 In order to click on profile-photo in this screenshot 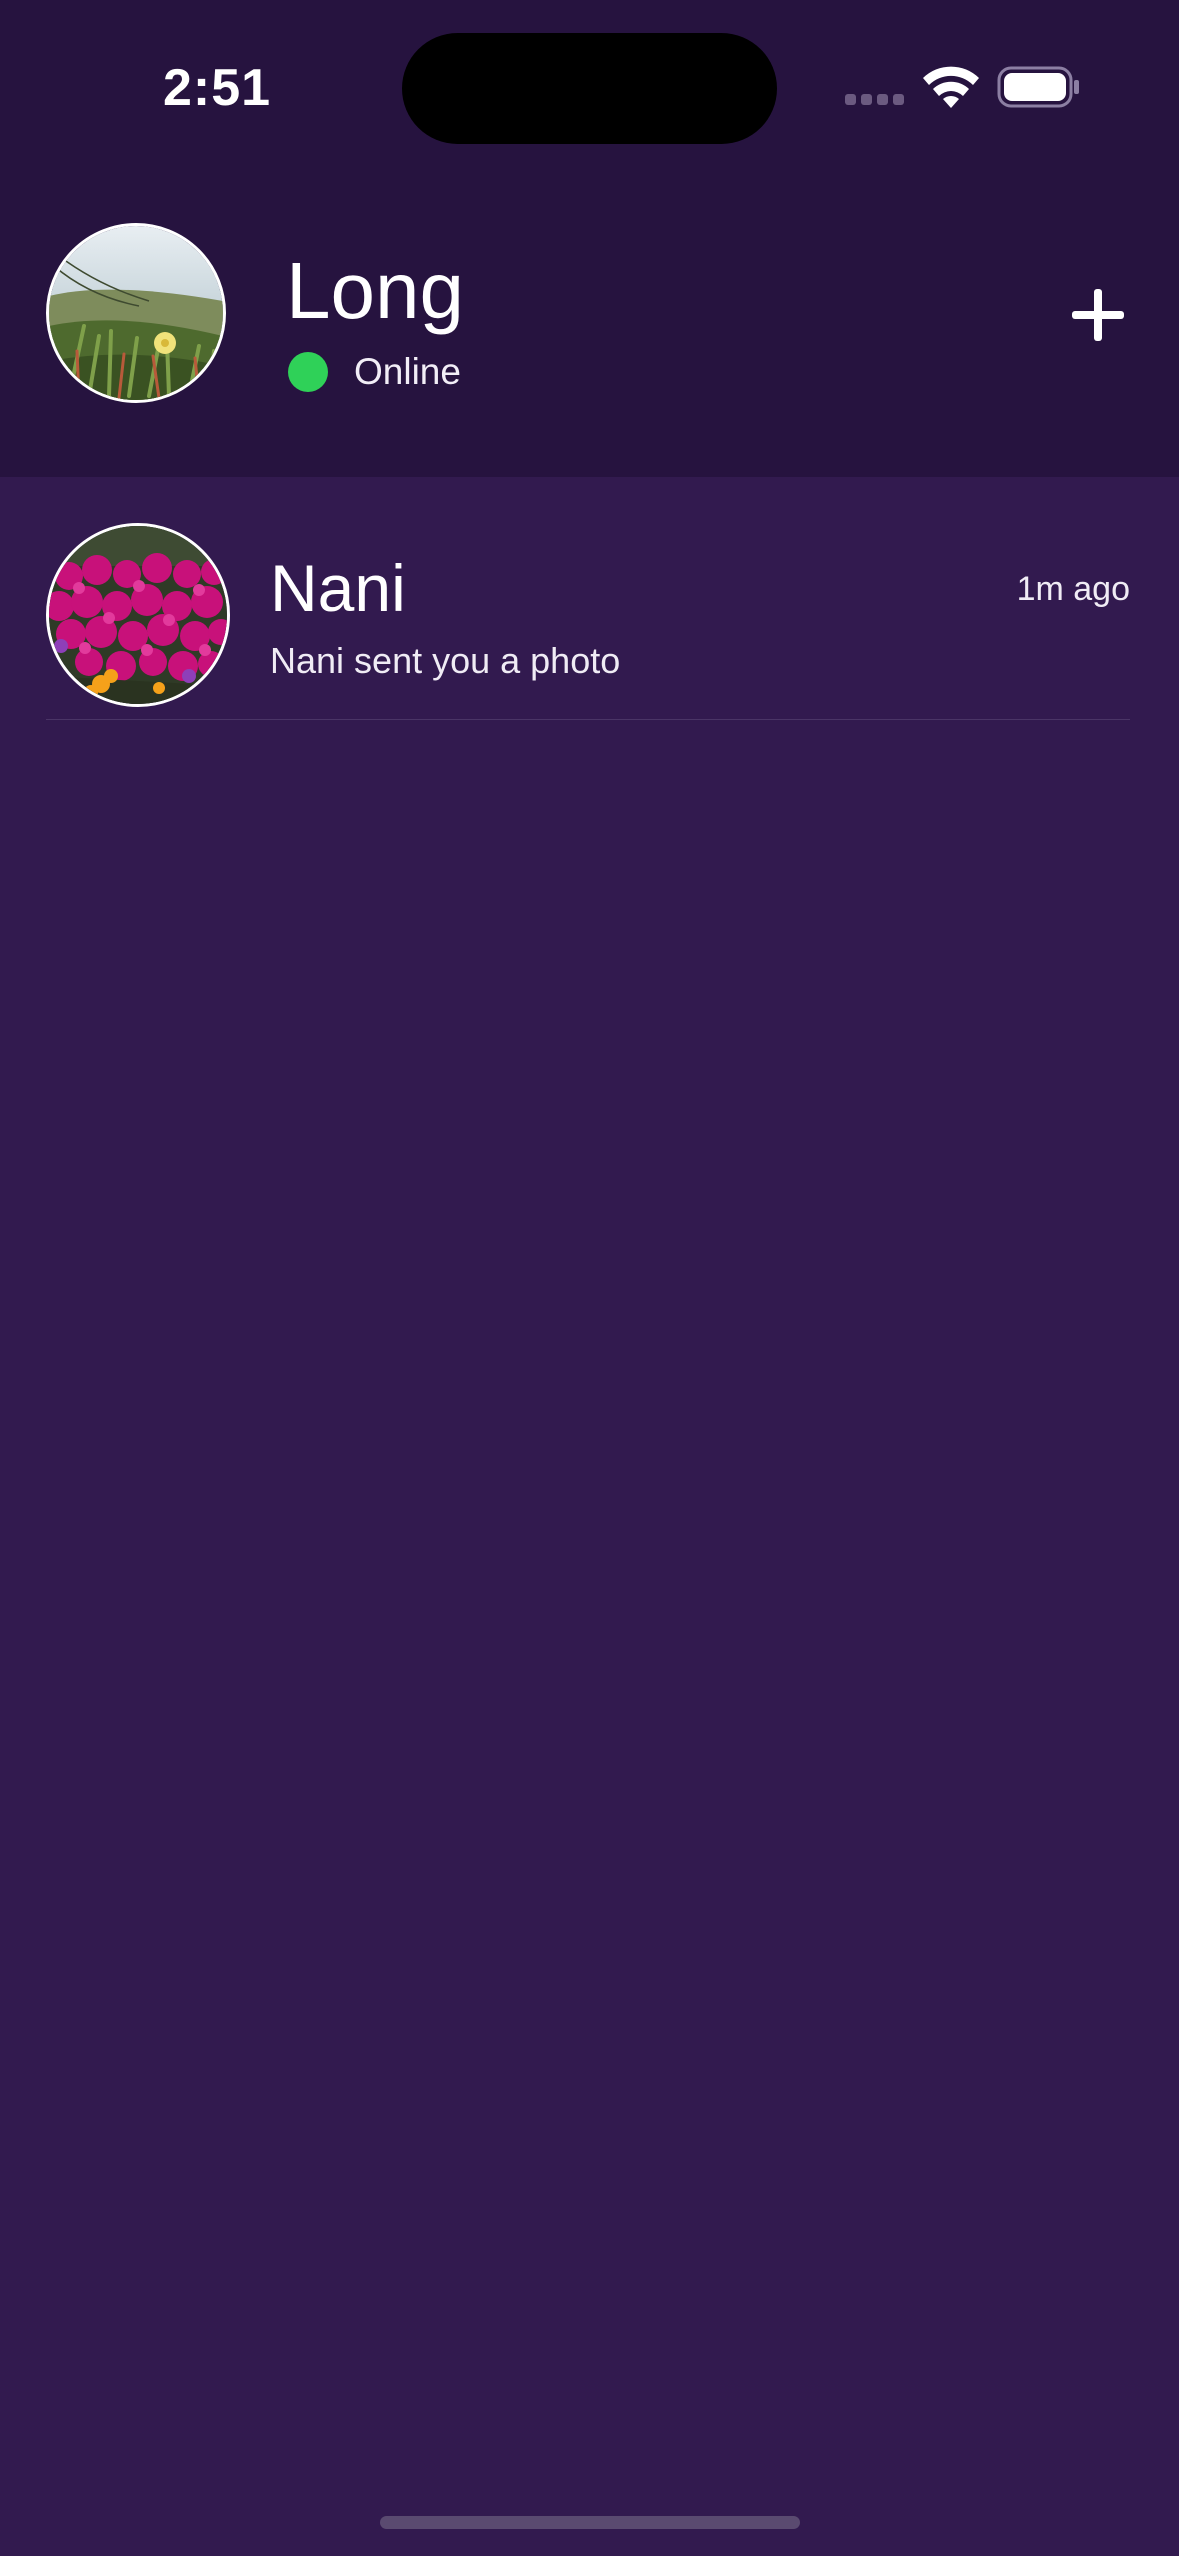, I will do `click(136, 313)`.